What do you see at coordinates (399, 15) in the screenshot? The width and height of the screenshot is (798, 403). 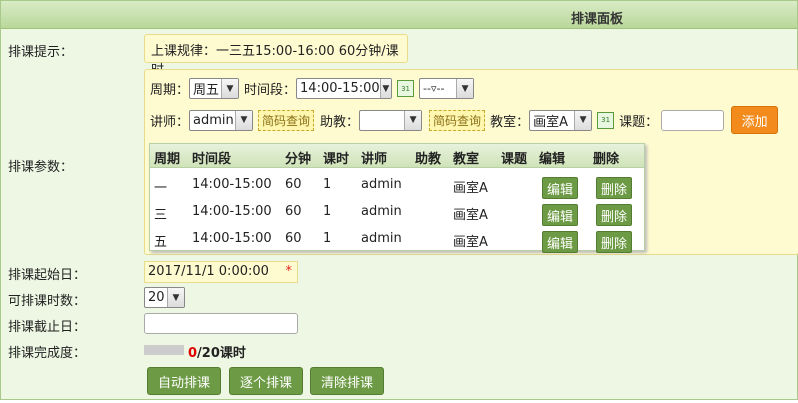 I see `panel-title-bar: 排课面板` at bounding box center [399, 15].